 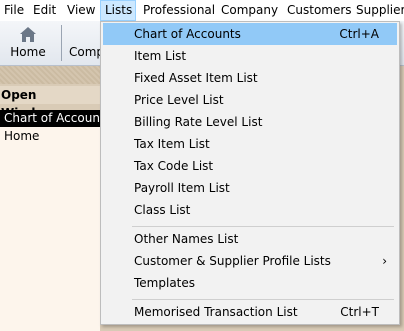 I want to click on menu-item-price-level-list: Price Level List, so click(x=250, y=100).